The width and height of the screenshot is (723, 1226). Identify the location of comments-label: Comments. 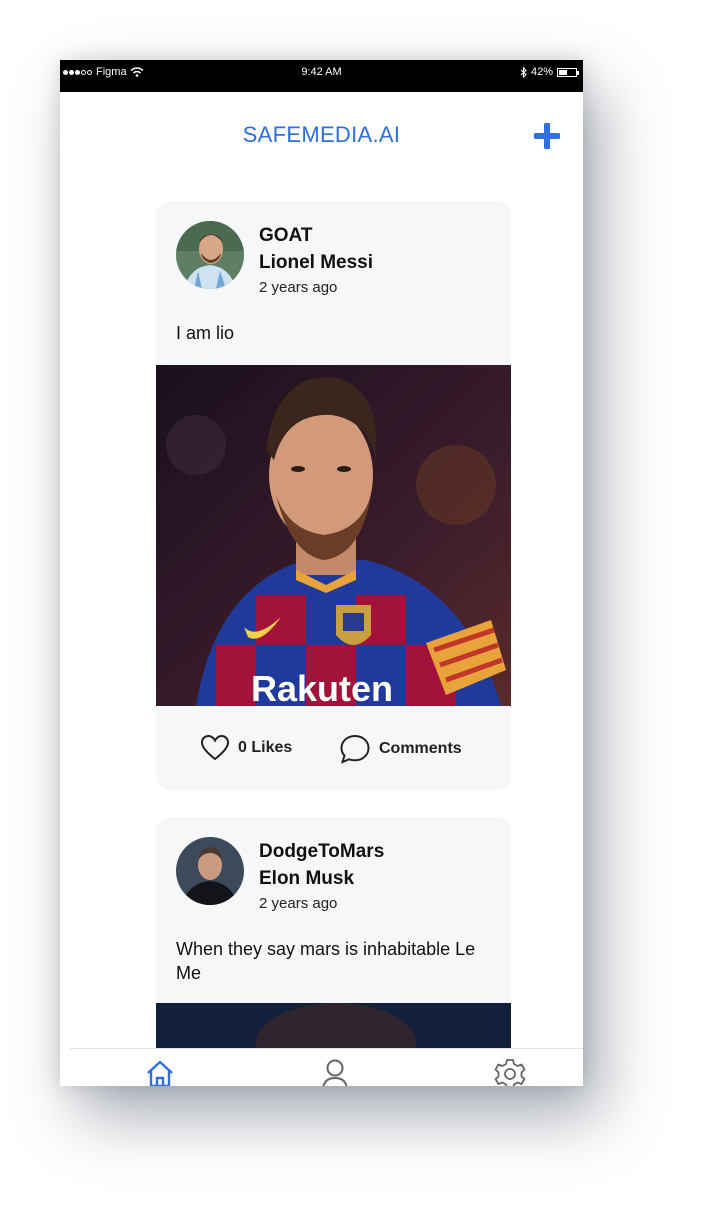
(420, 748).